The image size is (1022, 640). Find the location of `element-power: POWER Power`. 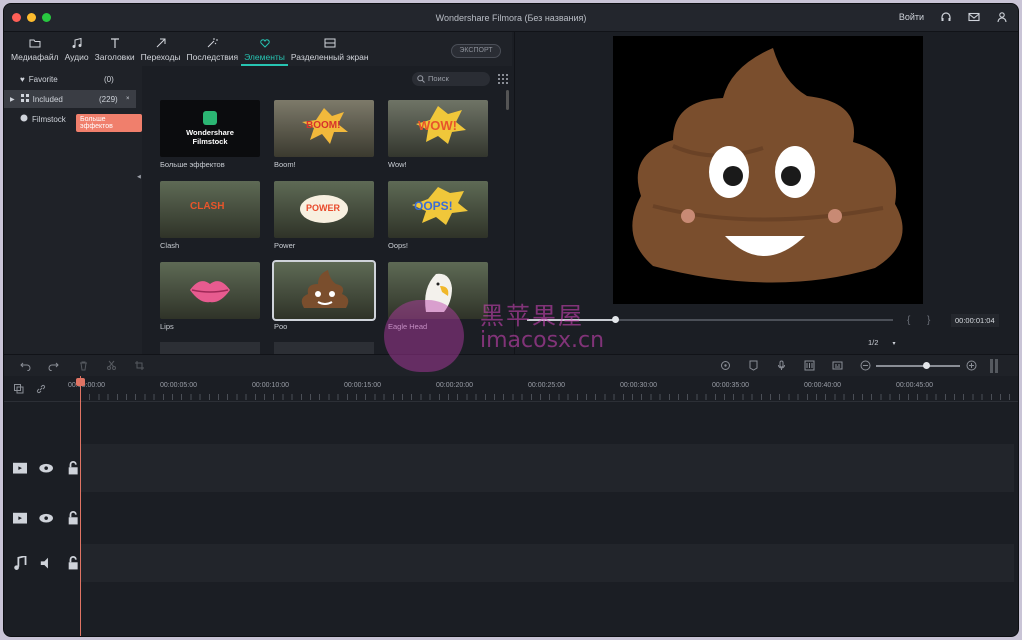

element-power: POWER Power is located at coordinates (324, 215).